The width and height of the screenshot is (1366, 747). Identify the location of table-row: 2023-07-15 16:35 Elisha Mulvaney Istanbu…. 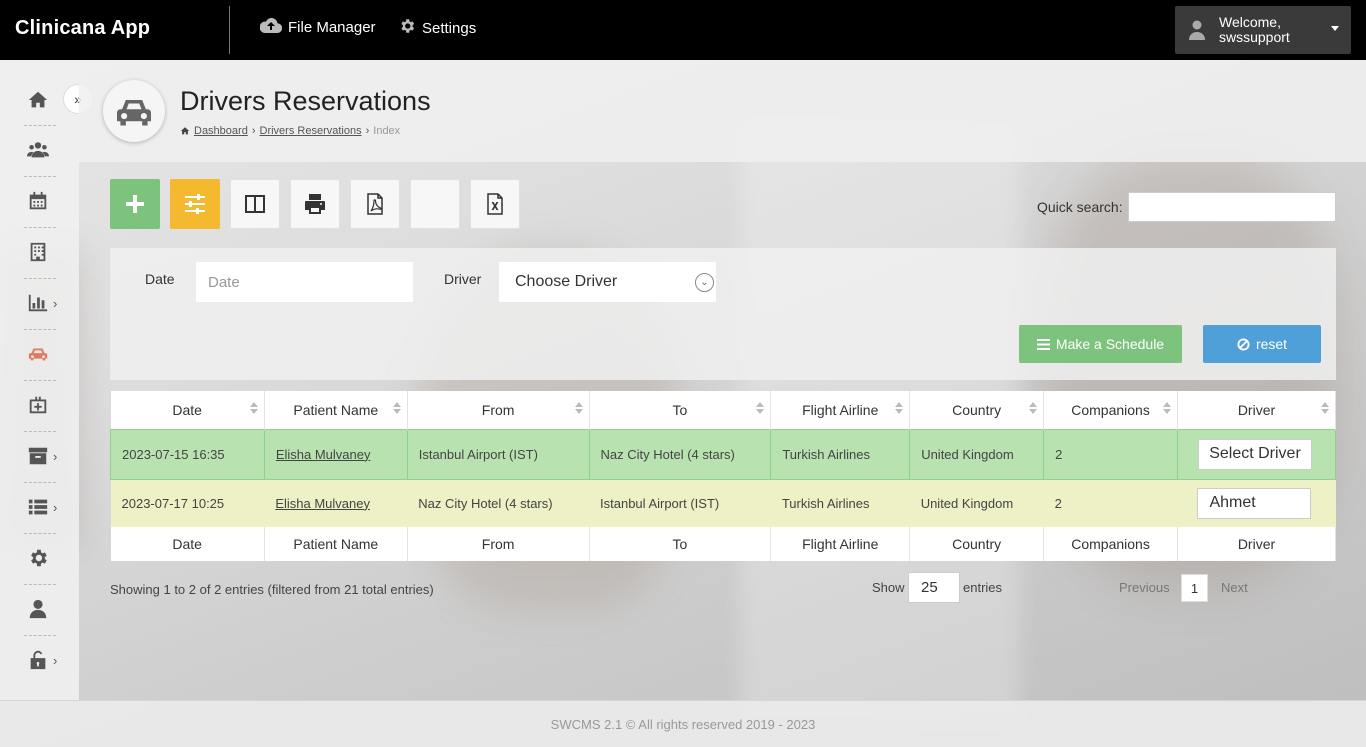
(723, 454).